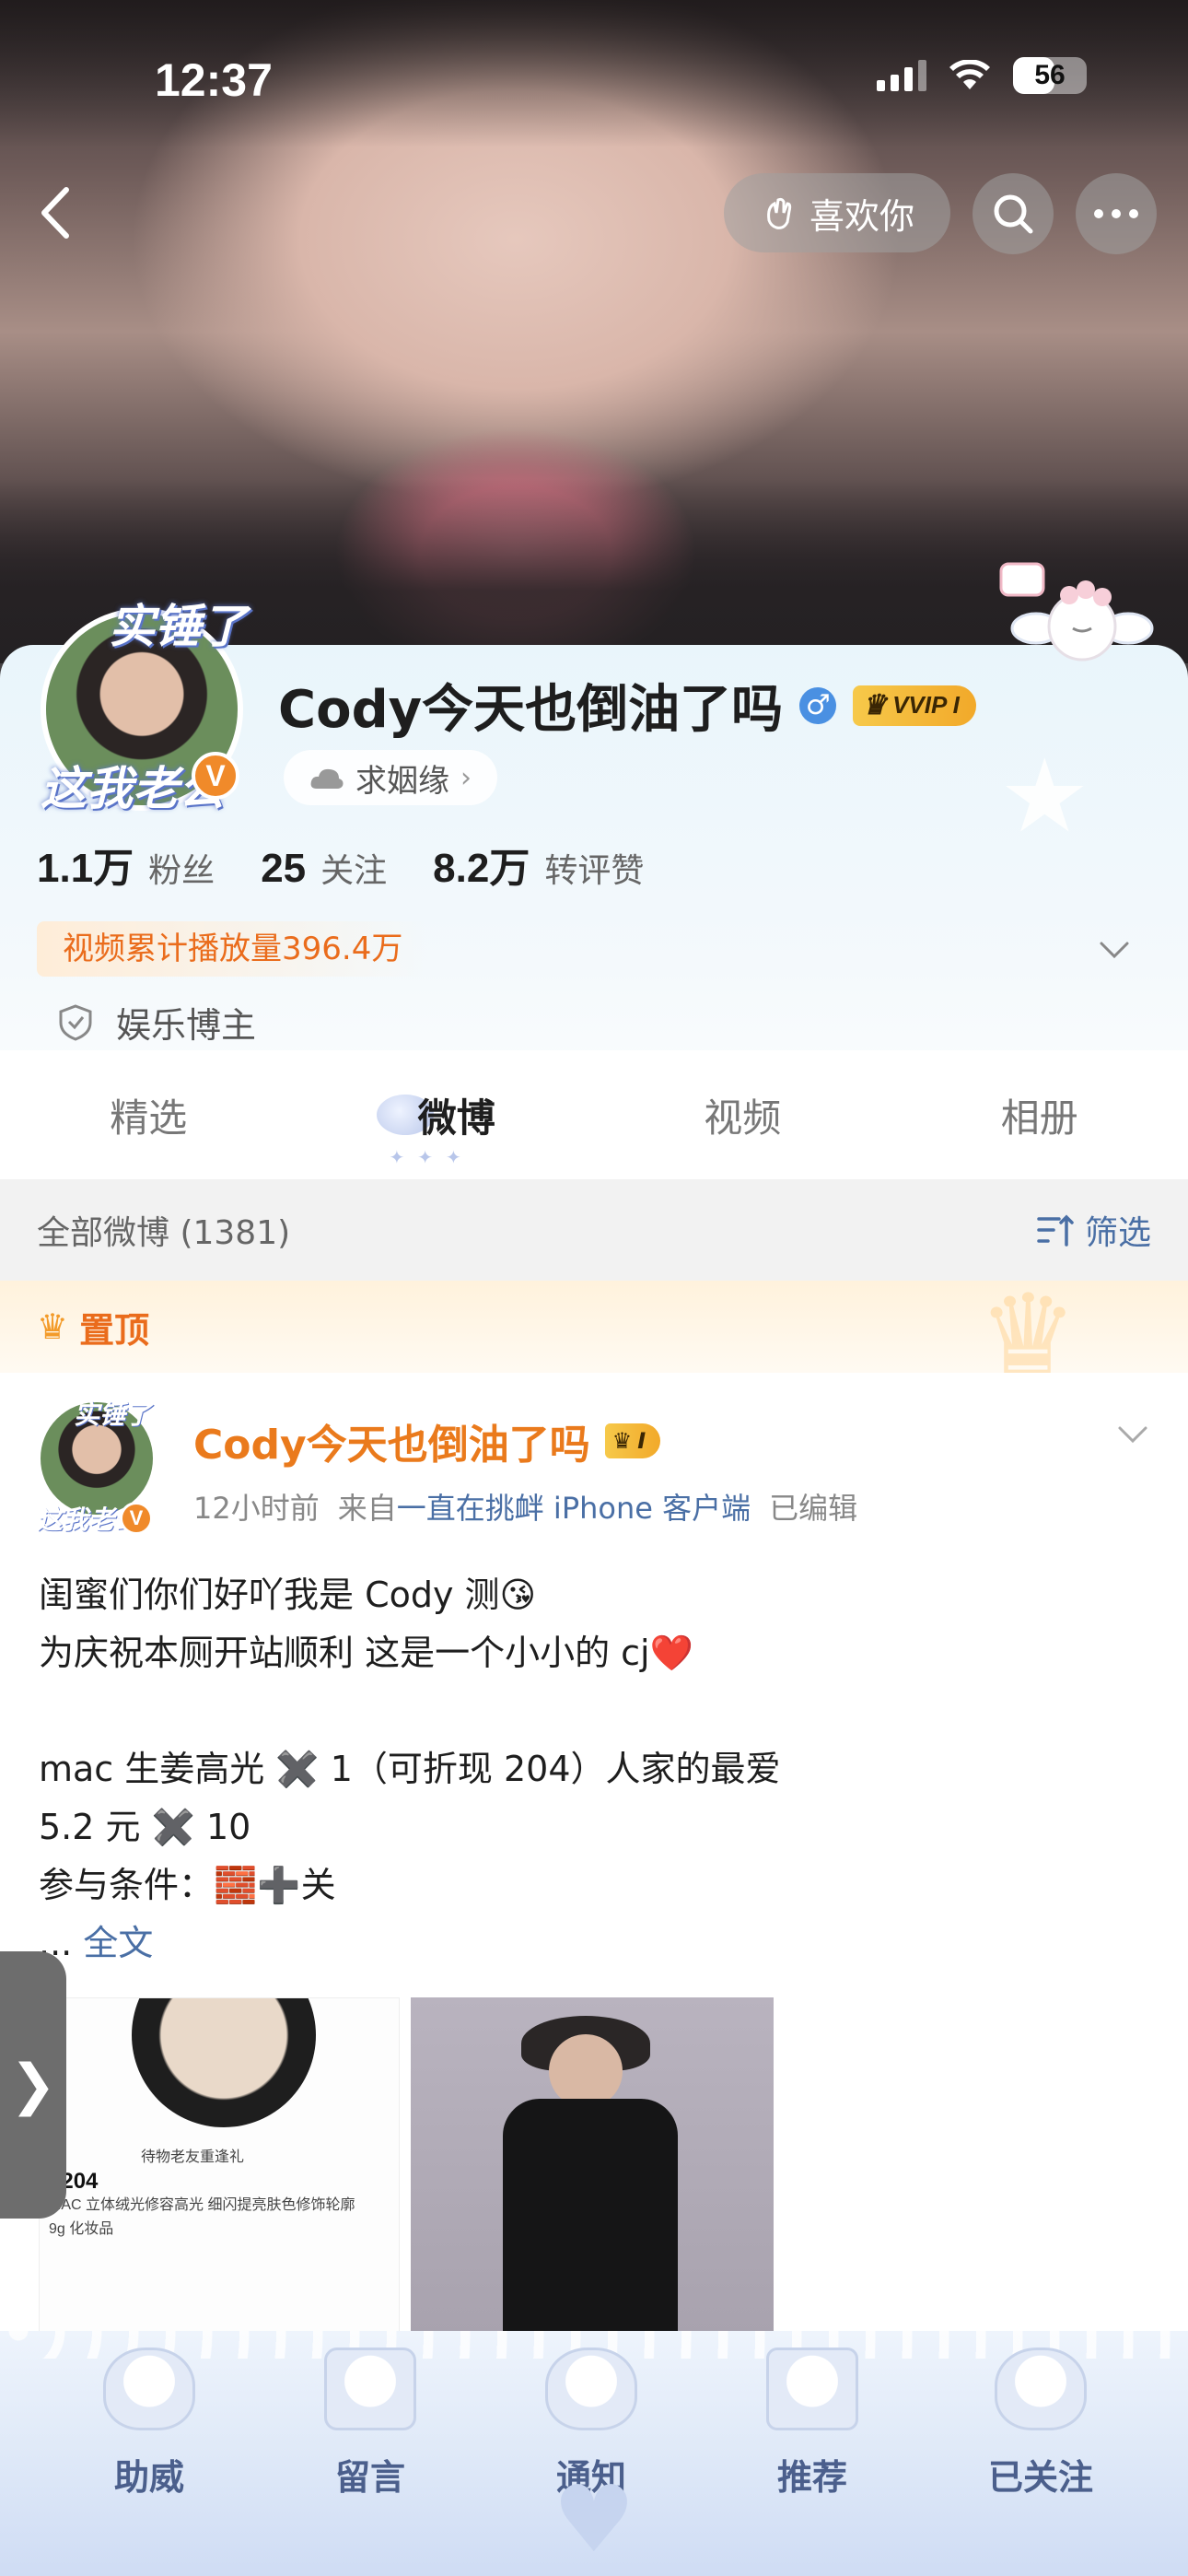 This screenshot has width=1188, height=2576. I want to click on tab-album: 相册, so click(1039, 1114).